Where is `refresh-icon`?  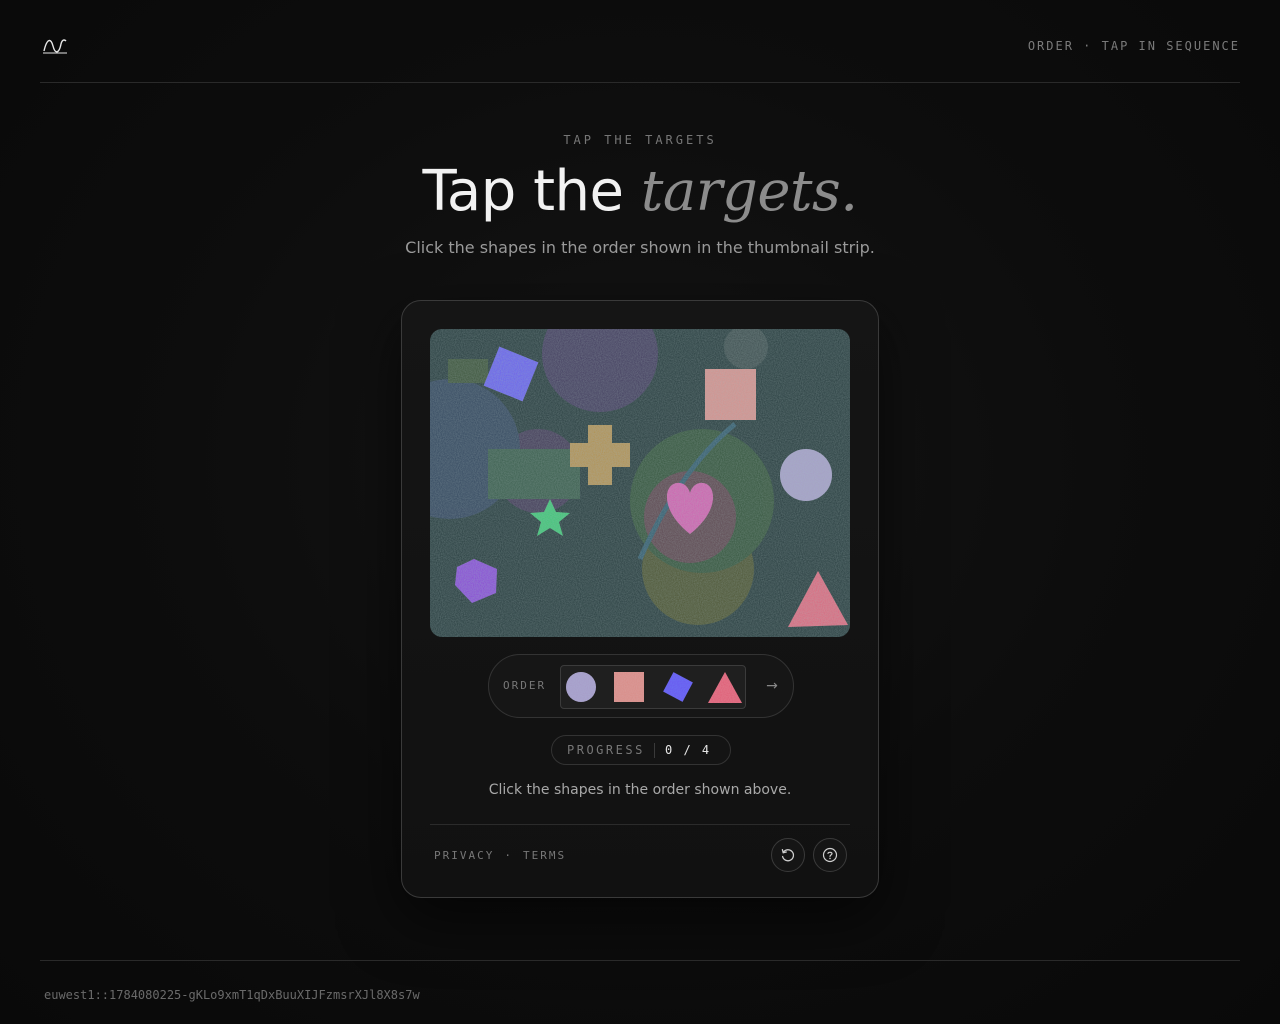 refresh-icon is located at coordinates (788, 855).